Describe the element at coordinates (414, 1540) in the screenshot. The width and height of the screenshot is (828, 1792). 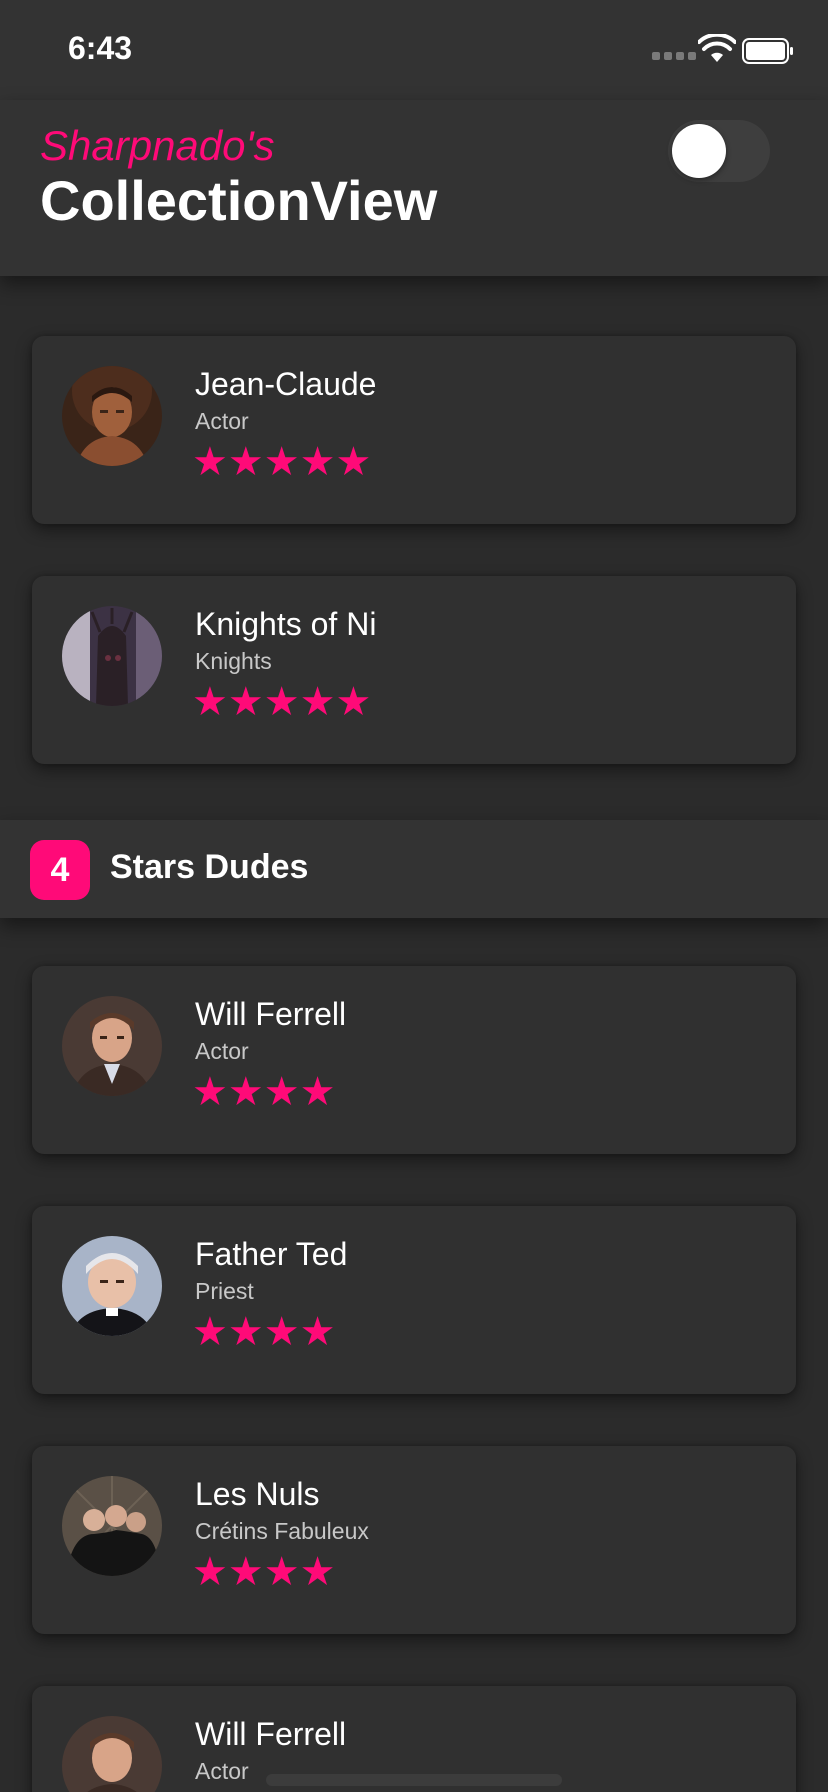
I see `list-item: Les Nuls Crétins Fabuleux ★★★★` at that location.